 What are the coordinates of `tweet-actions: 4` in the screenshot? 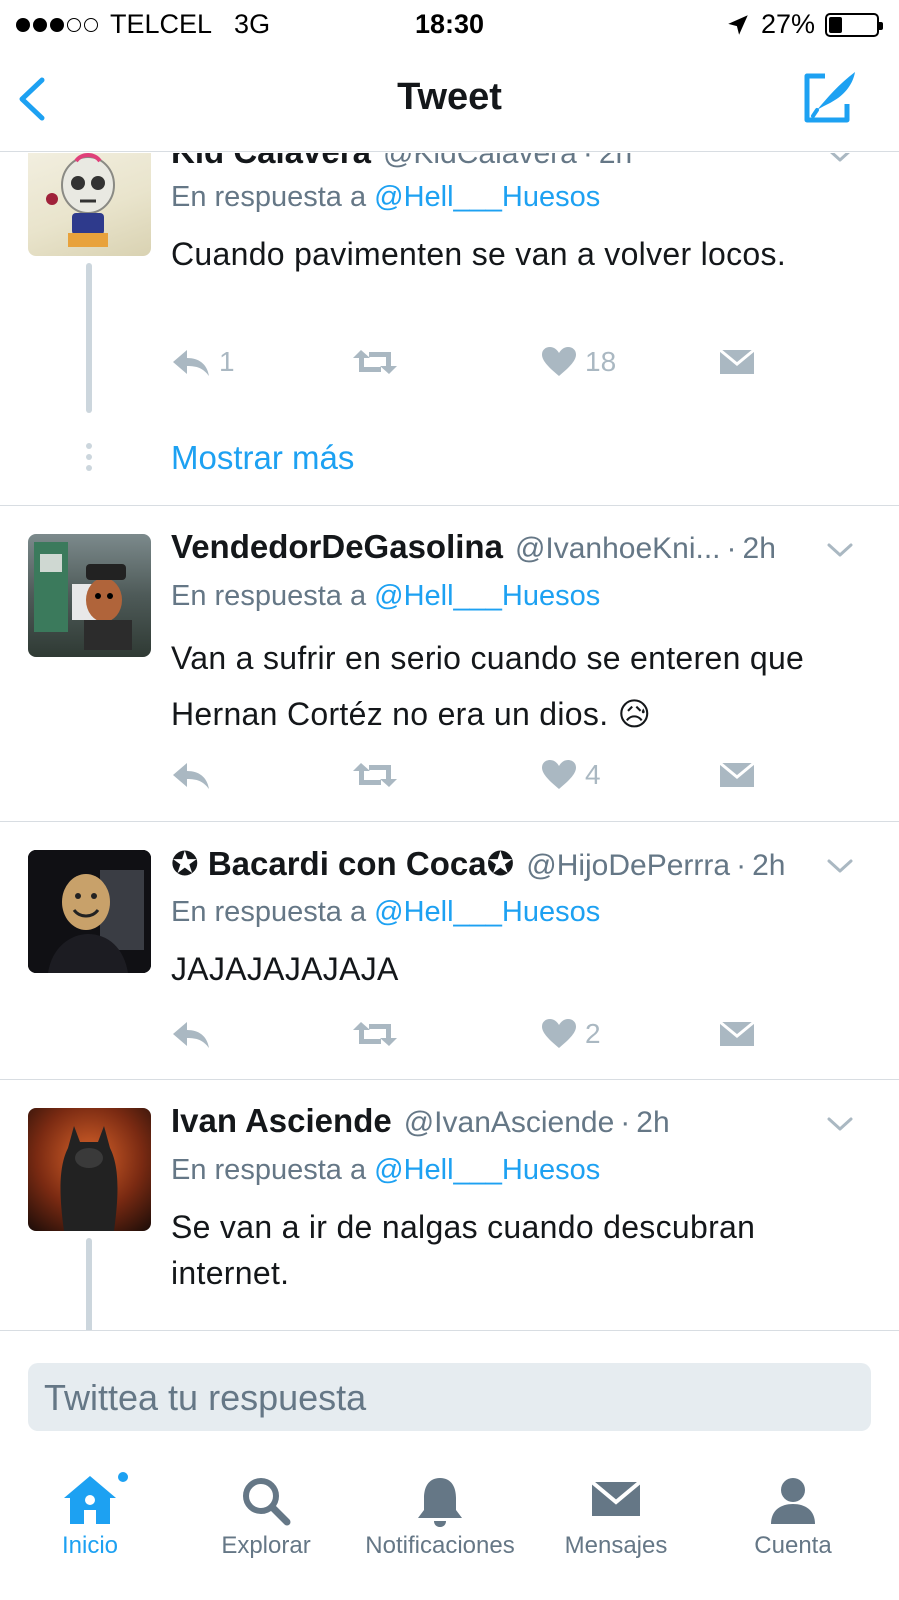 It's located at (481, 779).